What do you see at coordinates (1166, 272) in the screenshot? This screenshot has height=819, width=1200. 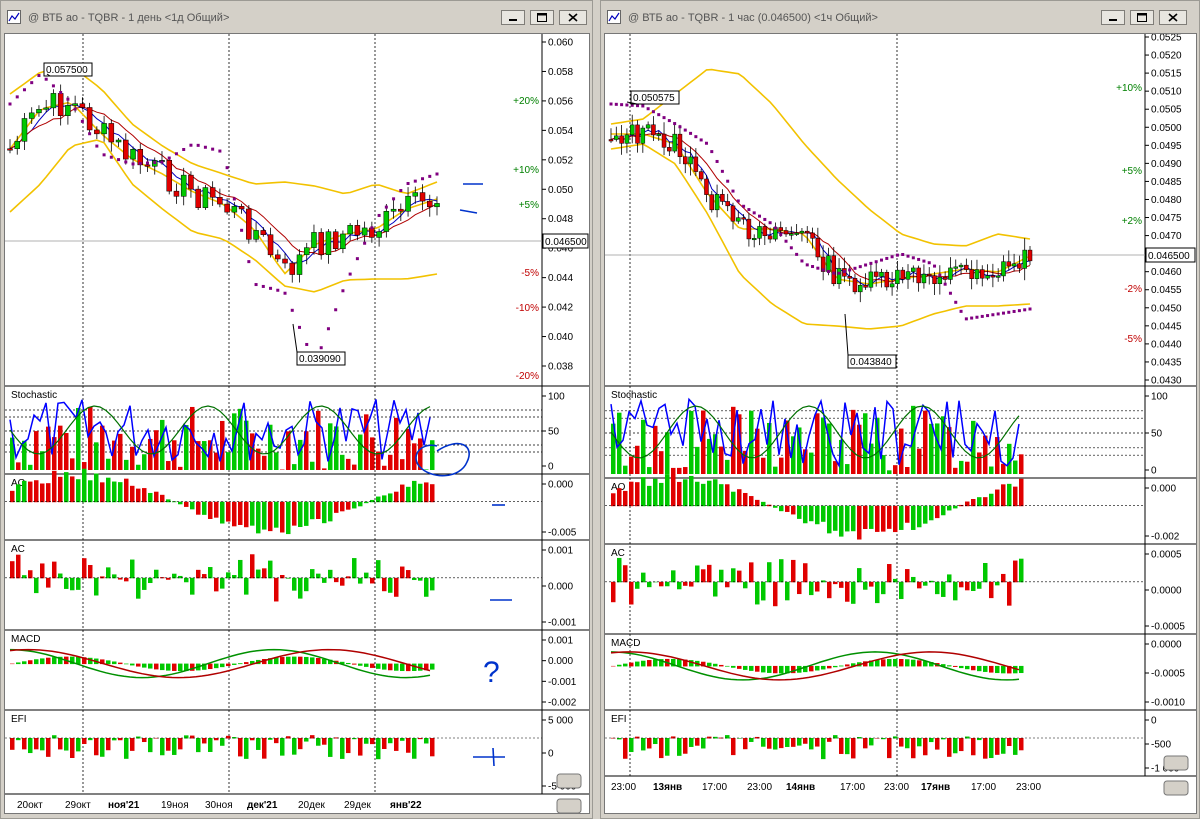 I see `price-tick-label: 0.0460` at bounding box center [1166, 272].